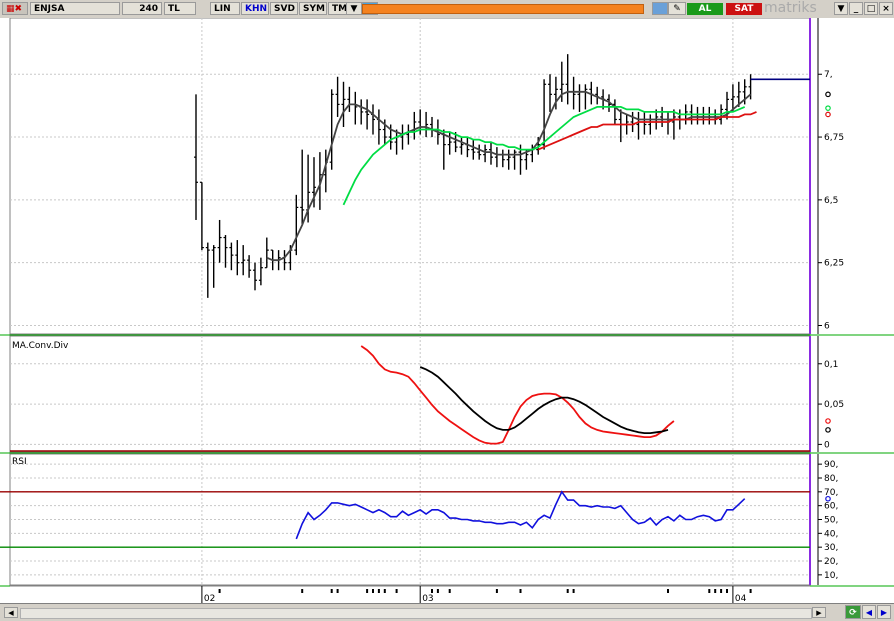  Describe the element at coordinates (744, 9) in the screenshot. I see `sell-button: SAT` at that location.